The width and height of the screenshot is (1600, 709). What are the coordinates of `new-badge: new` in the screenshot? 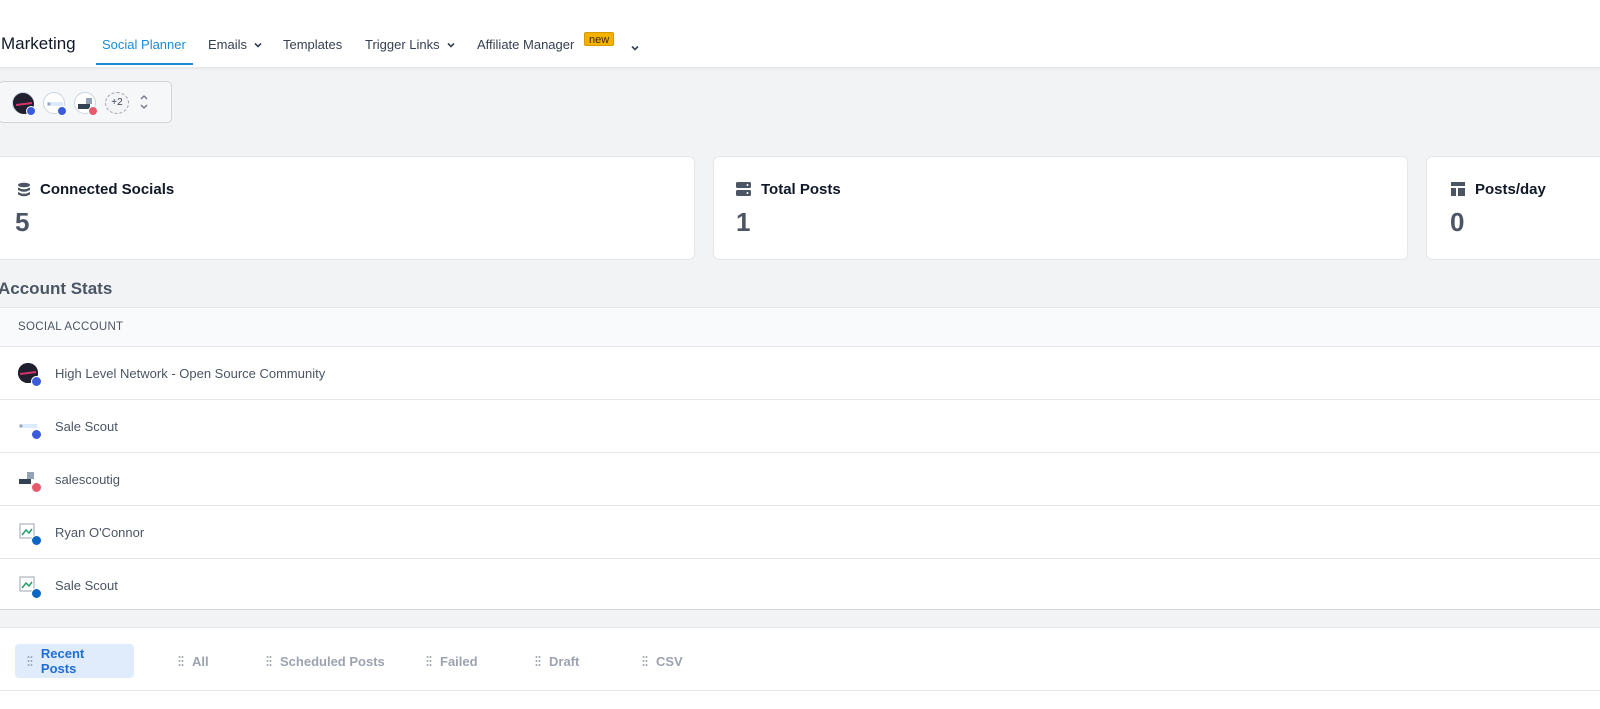 It's located at (599, 39).